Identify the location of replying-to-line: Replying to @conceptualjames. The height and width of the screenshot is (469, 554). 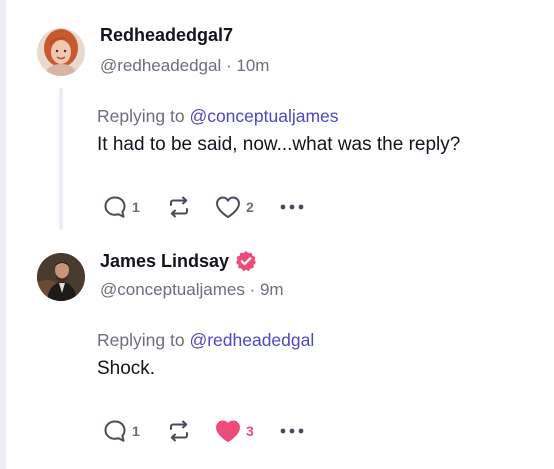
(218, 116).